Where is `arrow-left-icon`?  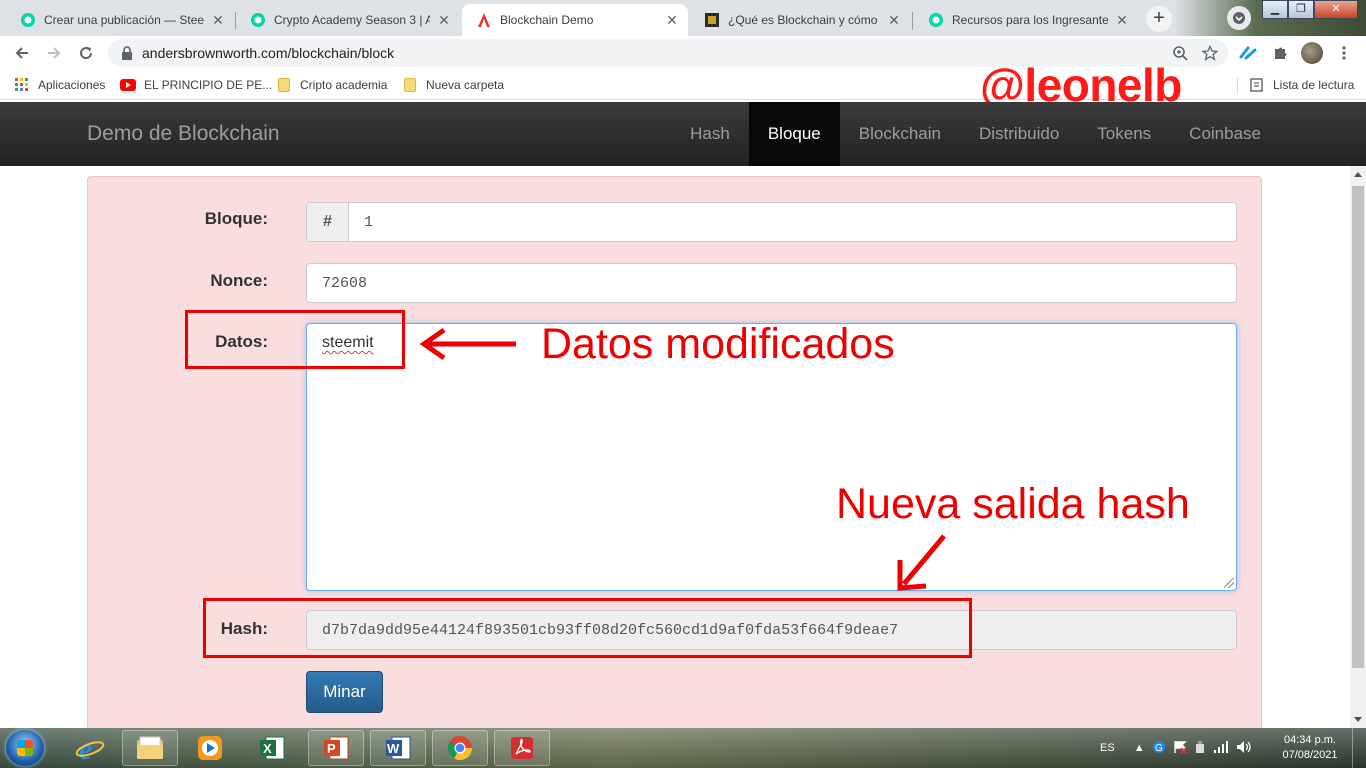
arrow-left-icon is located at coordinates (21, 53).